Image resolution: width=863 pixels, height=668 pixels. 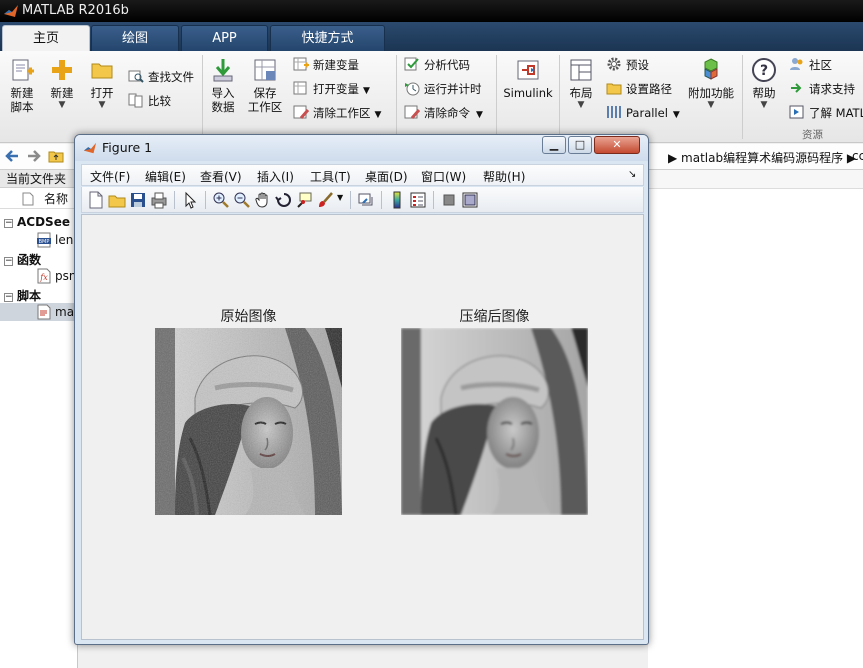 I want to click on tree-group-scripts: − 脚本, so click(x=22, y=295).